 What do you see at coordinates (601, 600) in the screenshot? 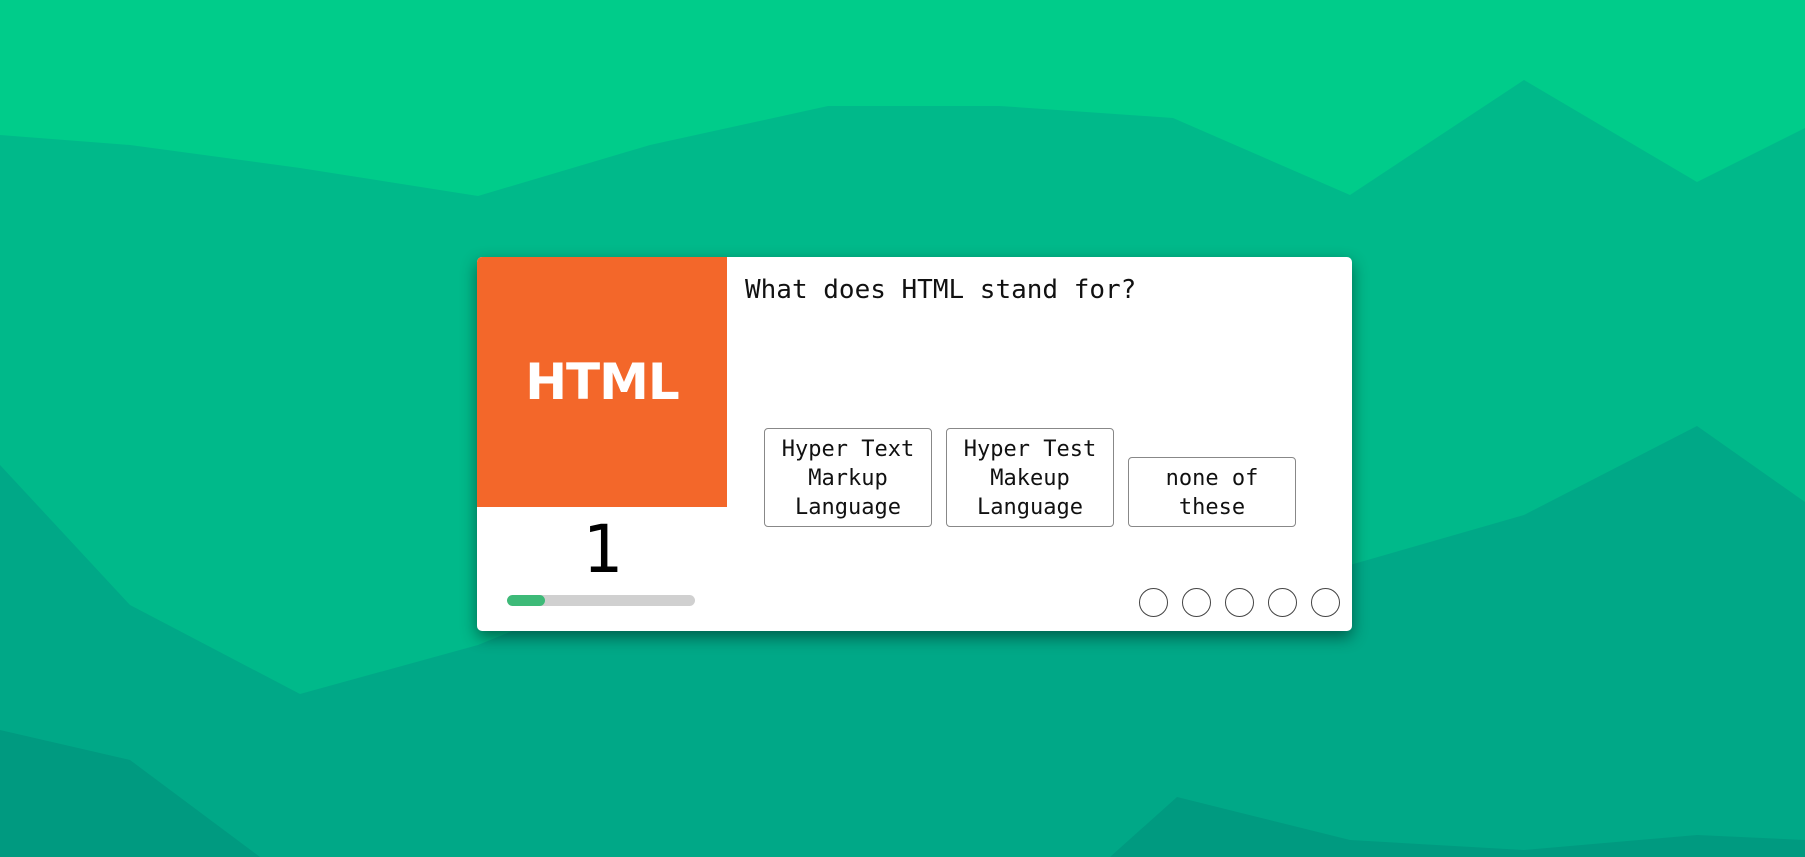
I see `progress-bar` at bounding box center [601, 600].